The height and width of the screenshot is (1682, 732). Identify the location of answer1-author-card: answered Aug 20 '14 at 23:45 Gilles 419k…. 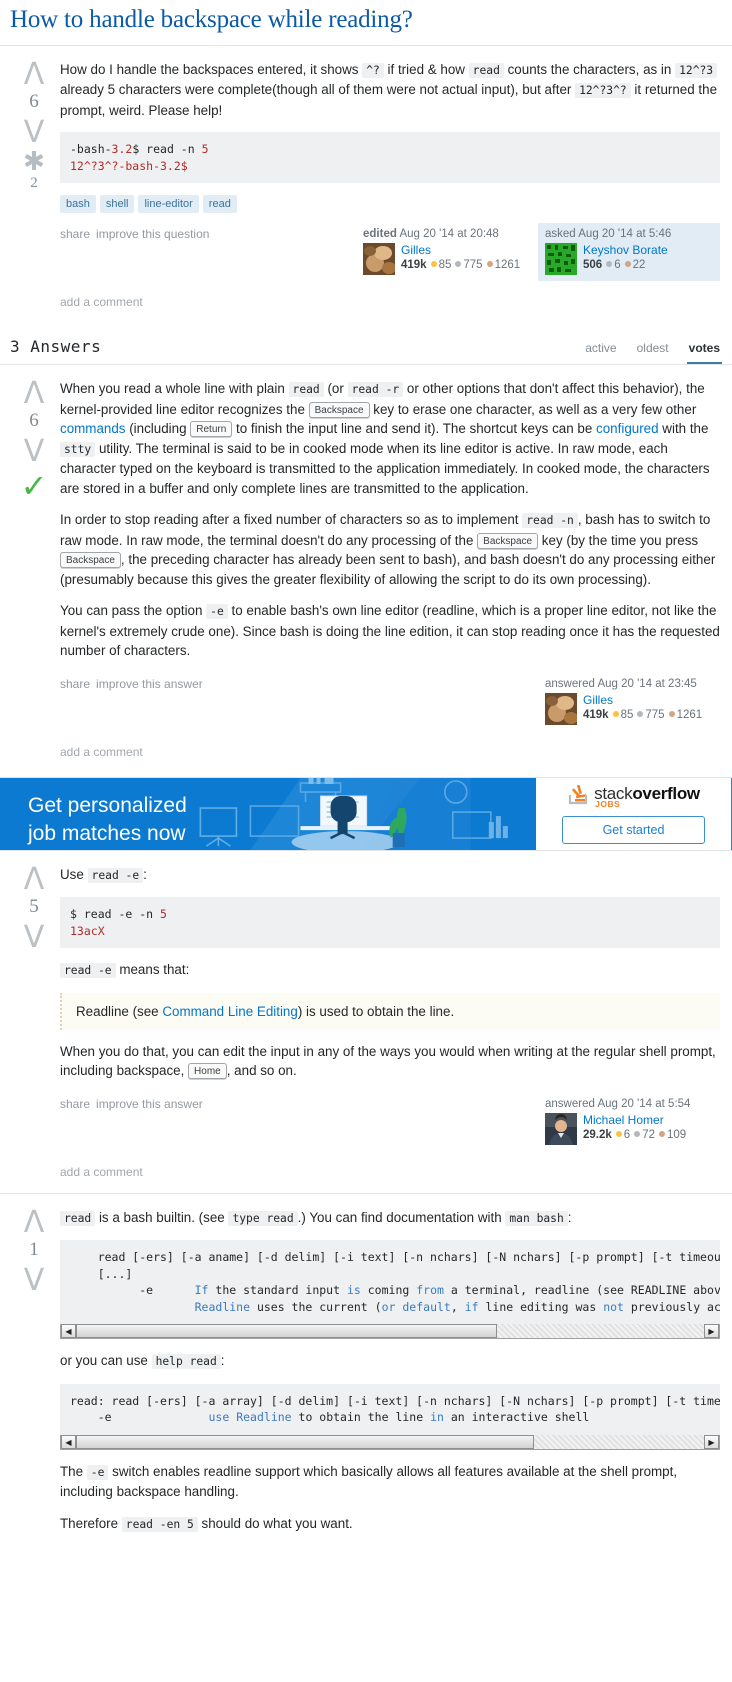
(629, 702).